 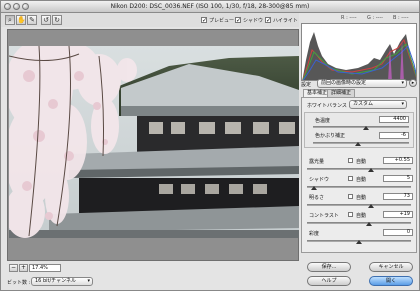 What do you see at coordinates (19, 283) in the screenshot?
I see `depth-label: ビット数 :` at bounding box center [19, 283].